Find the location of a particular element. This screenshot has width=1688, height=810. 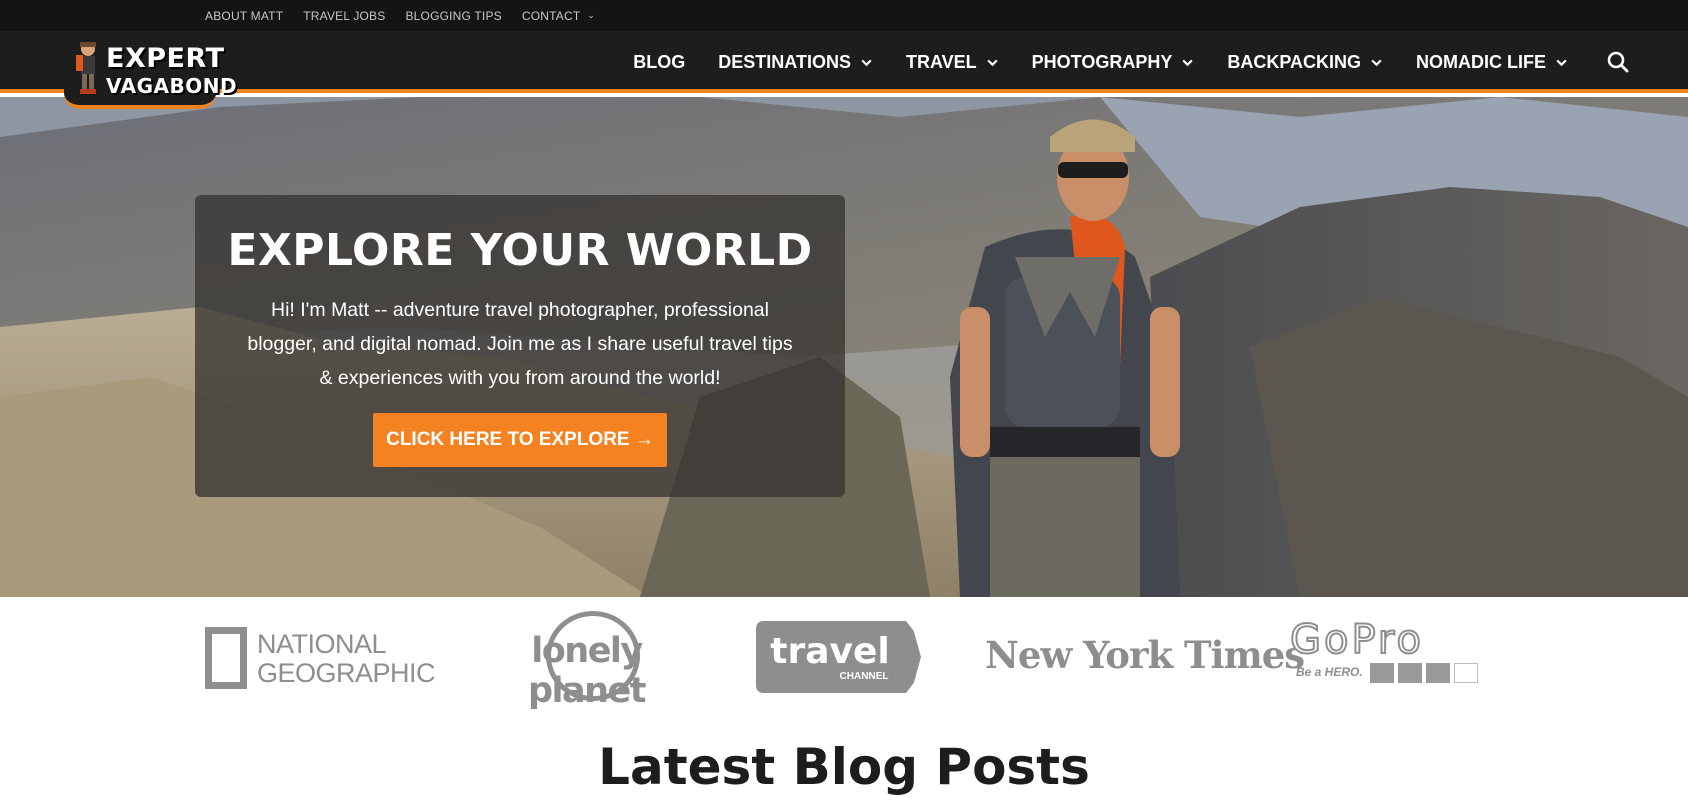

utility-link-about: ABOUT MATT is located at coordinates (244, 16).